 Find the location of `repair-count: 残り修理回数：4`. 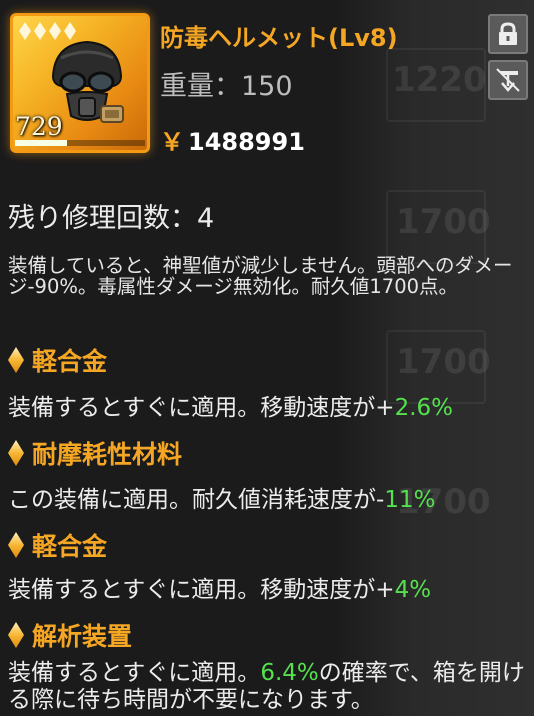

repair-count: 残り修理回数：4 is located at coordinates (111, 218).